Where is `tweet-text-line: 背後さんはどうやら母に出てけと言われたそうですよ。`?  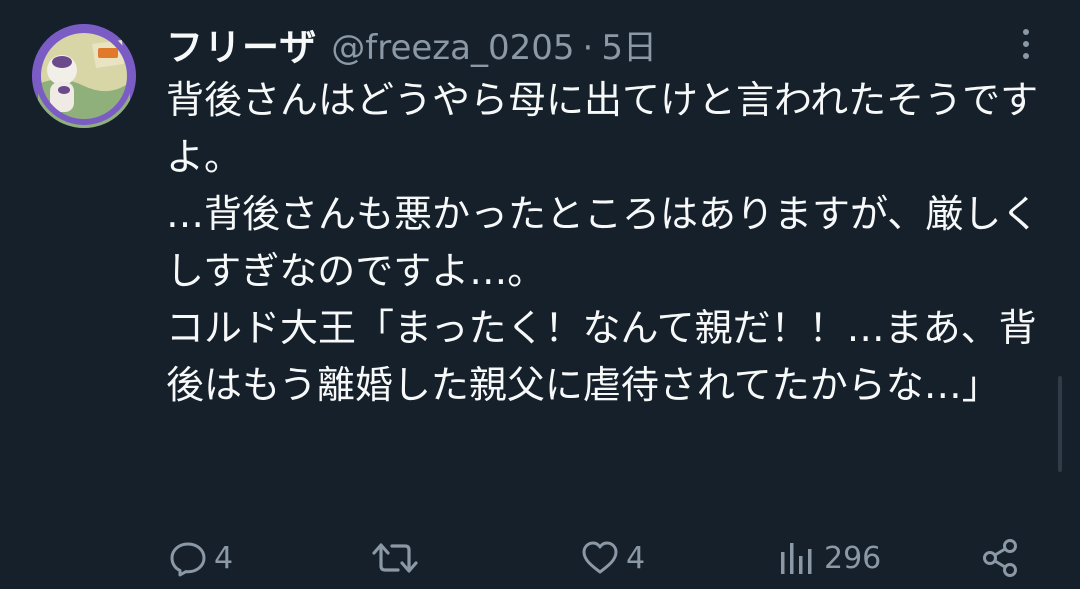 tweet-text-line: 背後さんはどうやら母に出てけと言われたそうですよ。 is located at coordinates (602, 128).